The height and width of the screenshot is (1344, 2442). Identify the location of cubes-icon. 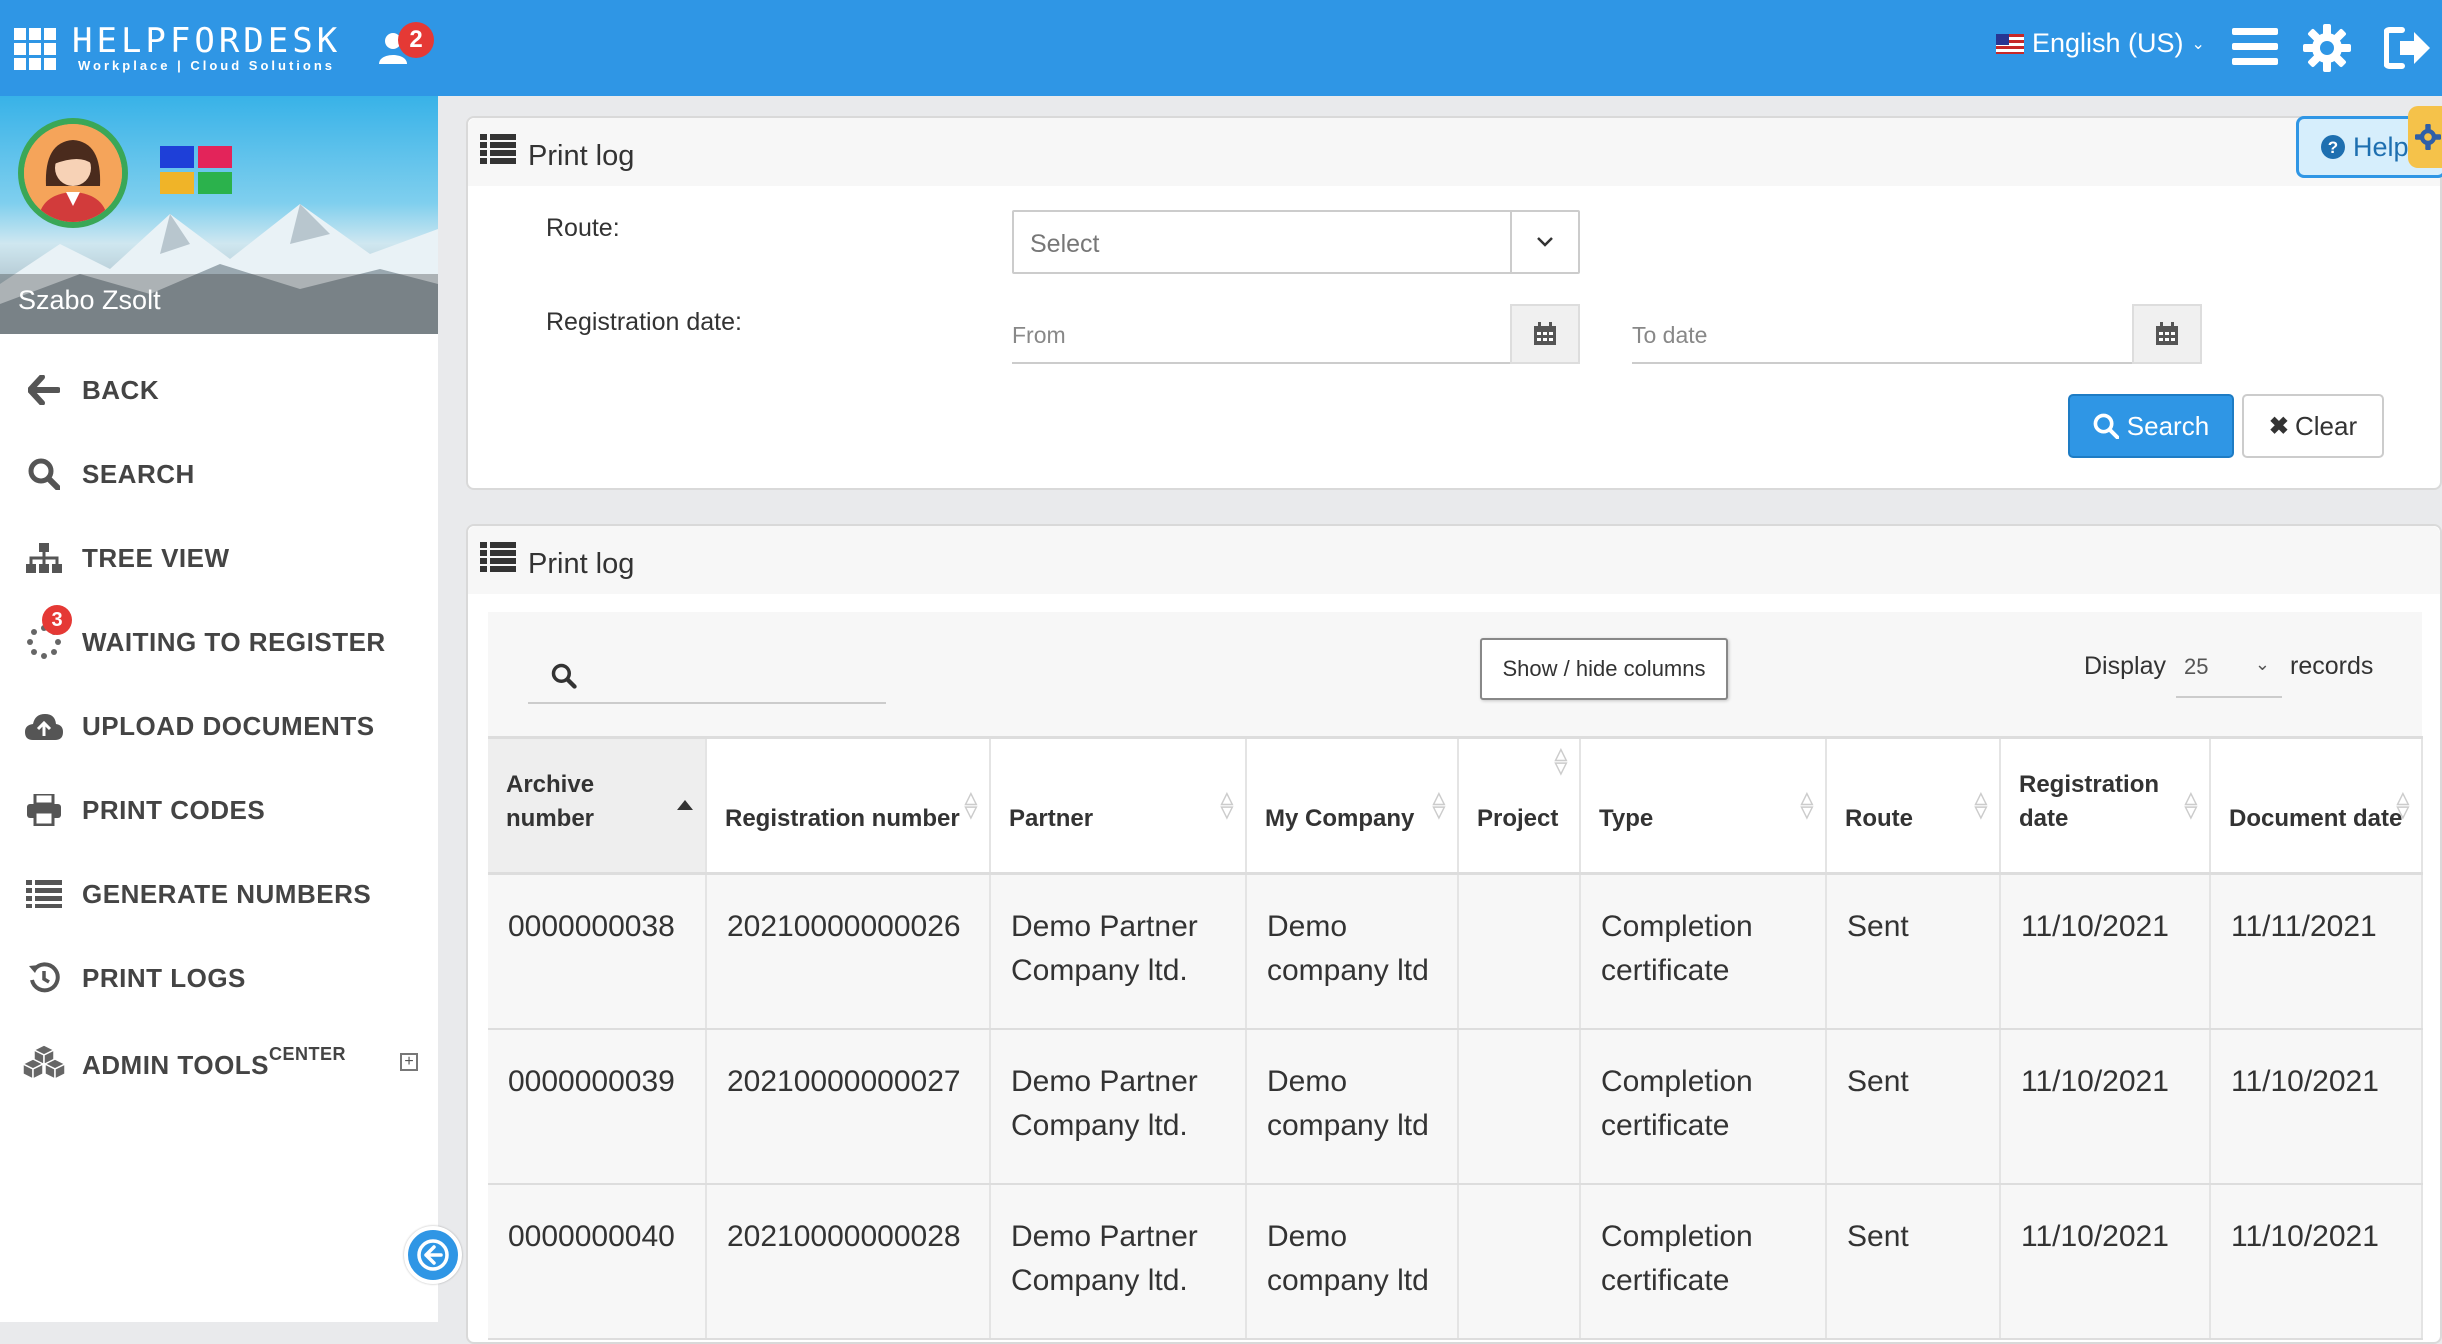
(44, 1062).